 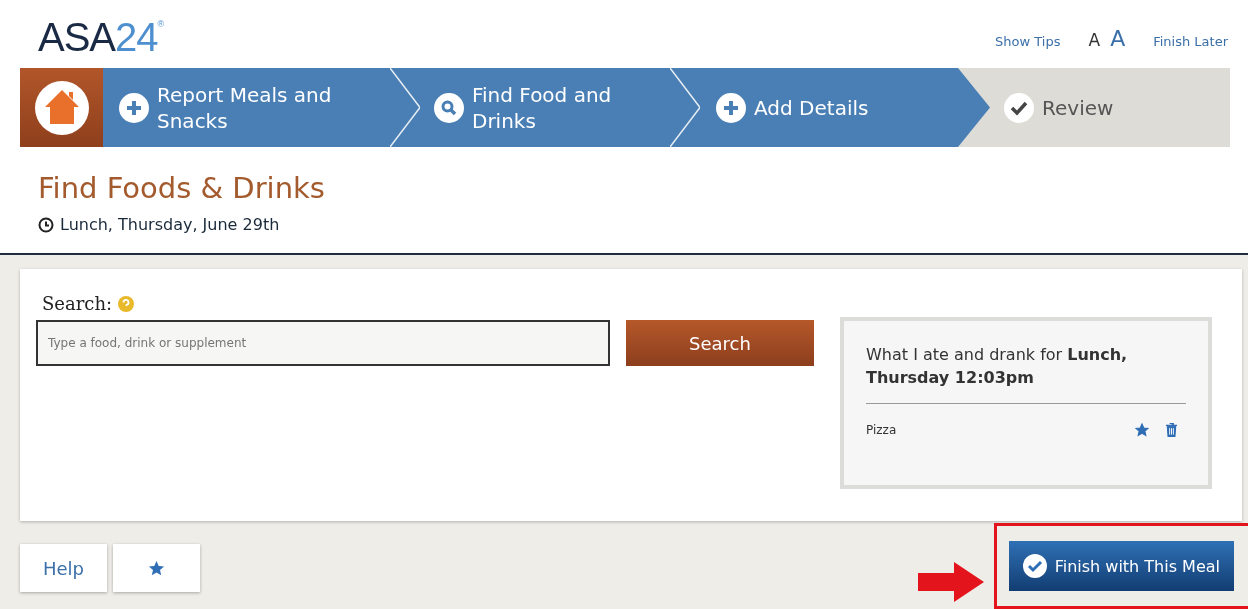 What do you see at coordinates (46, 224) in the screenshot?
I see `clock-icon` at bounding box center [46, 224].